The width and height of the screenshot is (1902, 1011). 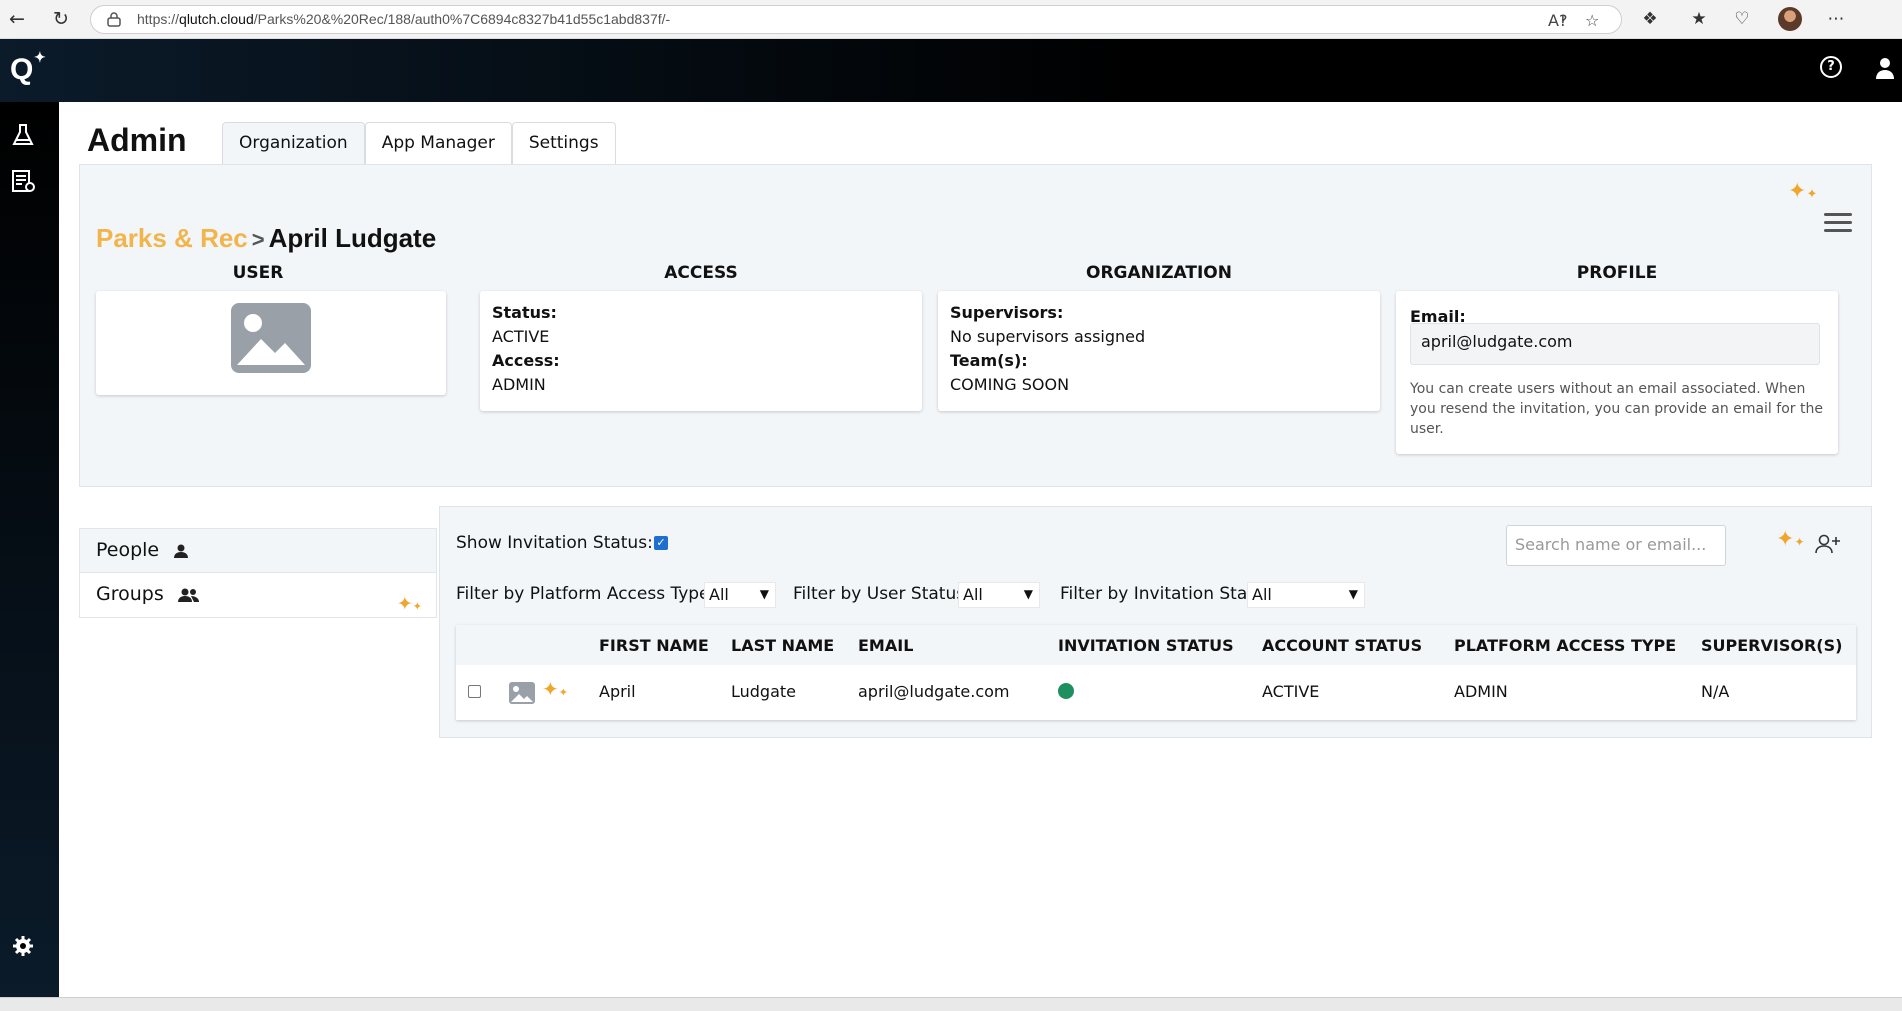 What do you see at coordinates (172, 238) in the screenshot?
I see `breadcrumb-org: Parks & Rec` at bounding box center [172, 238].